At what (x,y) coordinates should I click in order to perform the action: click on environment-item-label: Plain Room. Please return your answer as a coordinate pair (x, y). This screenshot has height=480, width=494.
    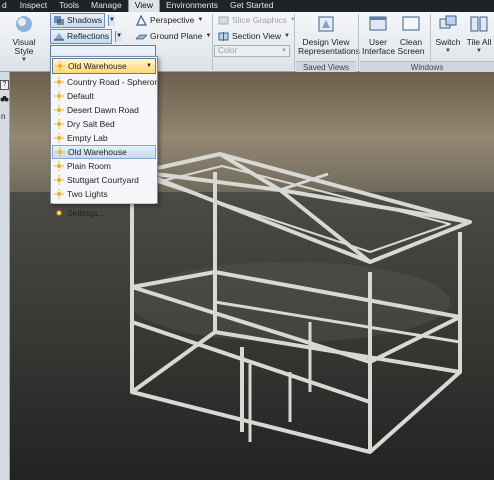
    Looking at the image, I should click on (89, 166).